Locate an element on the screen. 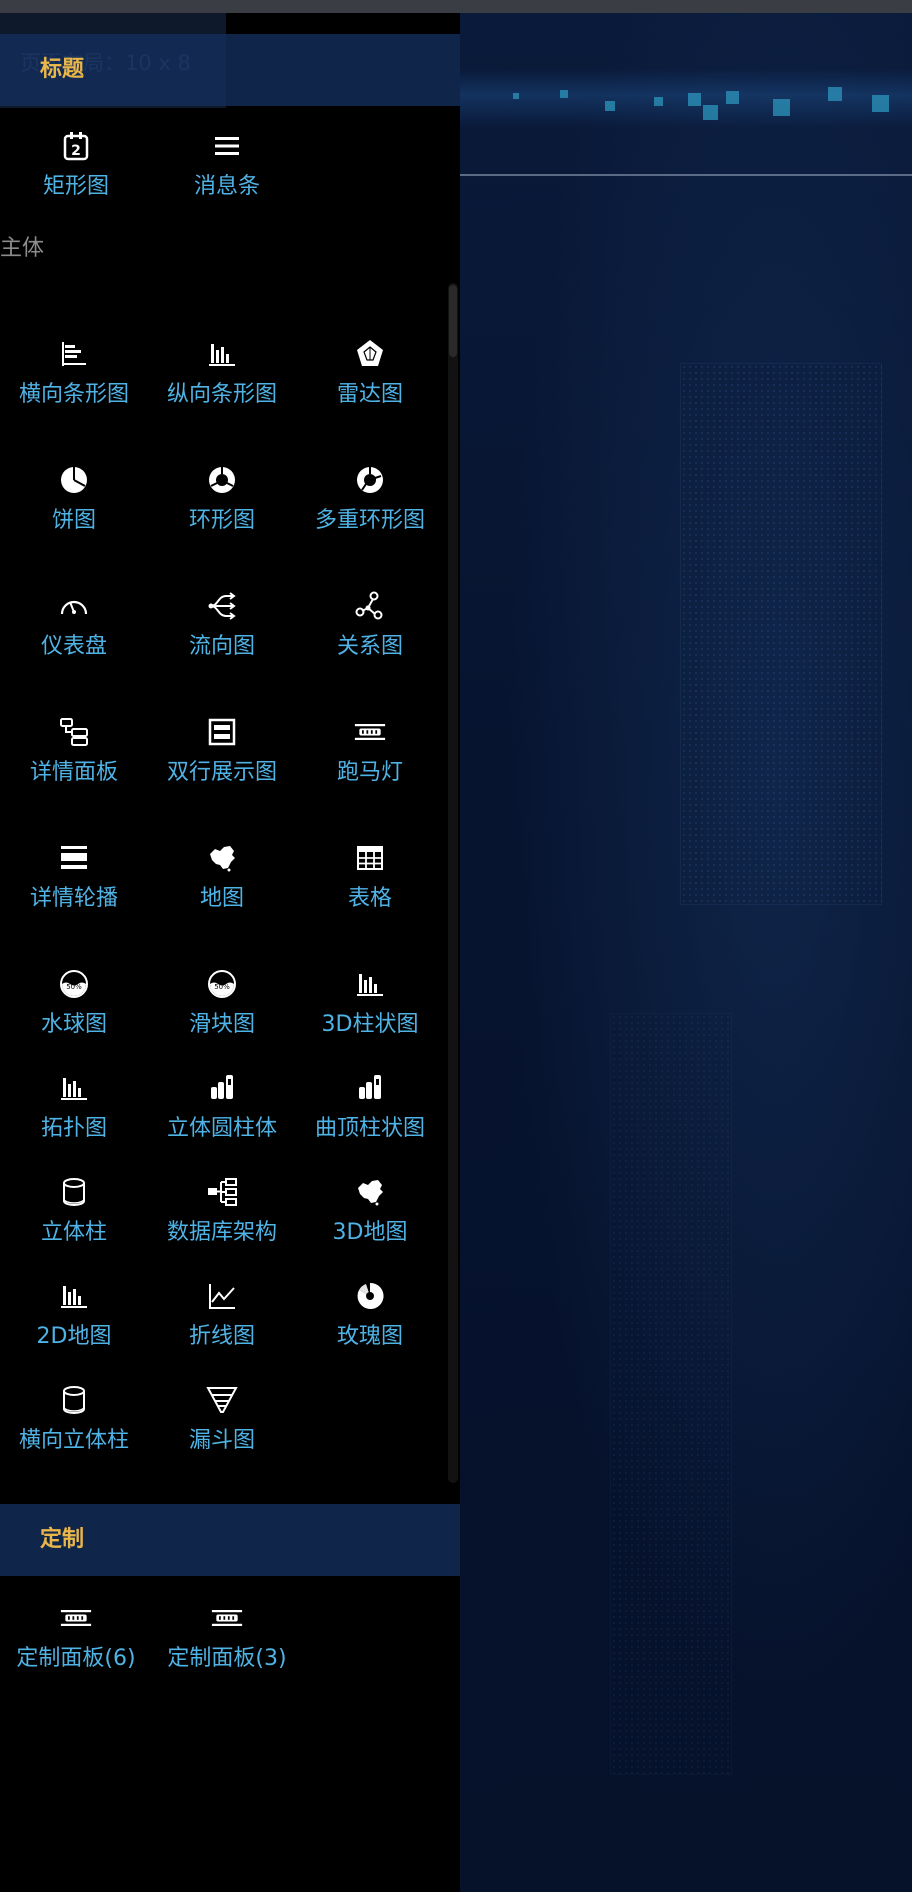  component-item: 双行展示图 is located at coordinates (222, 751).